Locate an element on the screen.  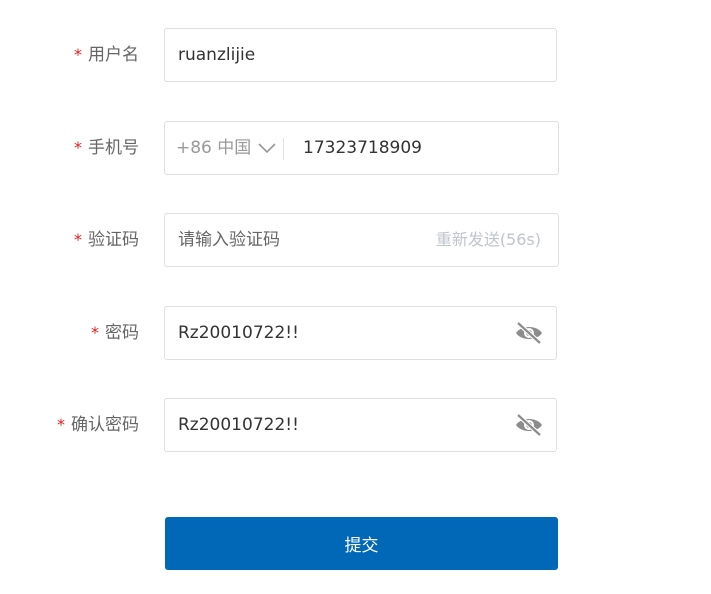
phone-row: * 手机号 +86 中国 is located at coordinates (355, 148).